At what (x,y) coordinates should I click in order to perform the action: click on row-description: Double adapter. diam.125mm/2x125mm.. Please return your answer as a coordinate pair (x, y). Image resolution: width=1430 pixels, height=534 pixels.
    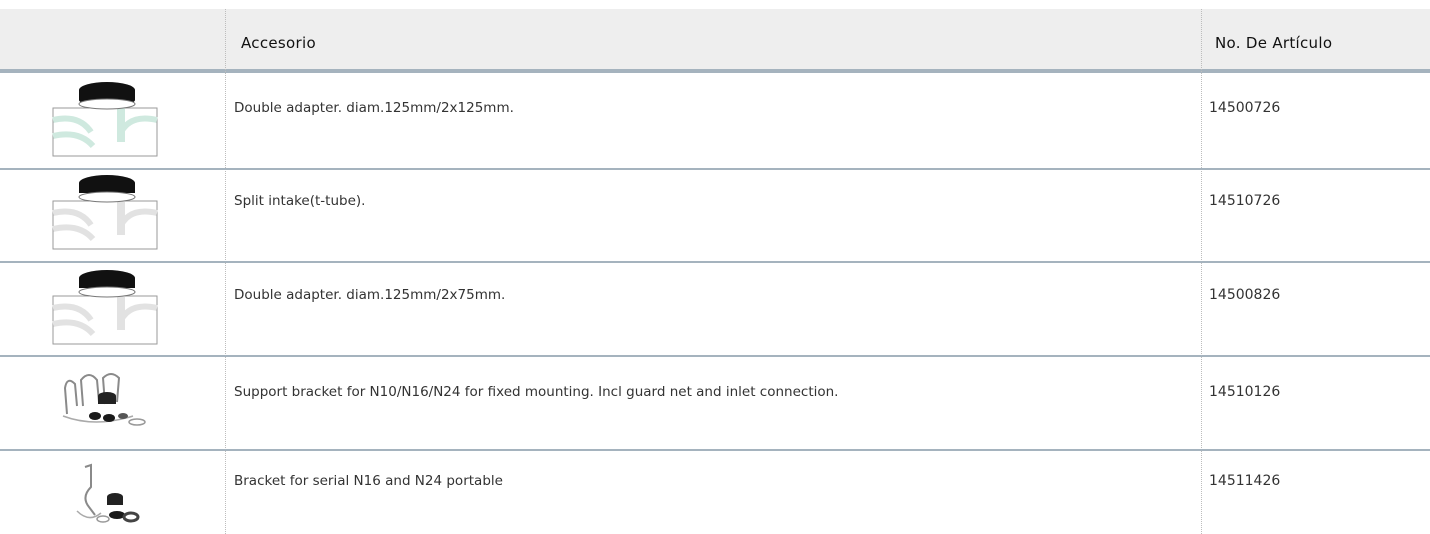
    Looking at the image, I should click on (374, 108).